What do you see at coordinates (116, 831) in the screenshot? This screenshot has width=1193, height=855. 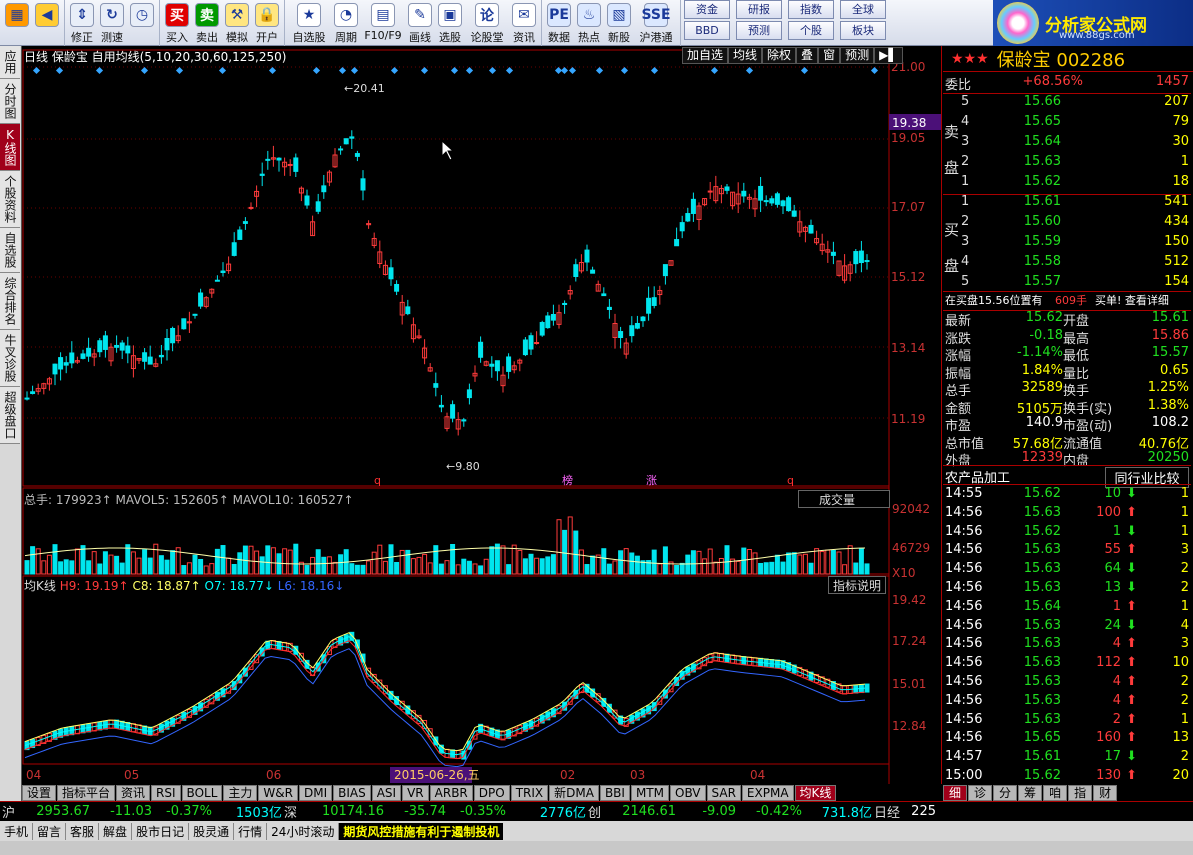 I see `status-link-解盘: 解盘` at bounding box center [116, 831].